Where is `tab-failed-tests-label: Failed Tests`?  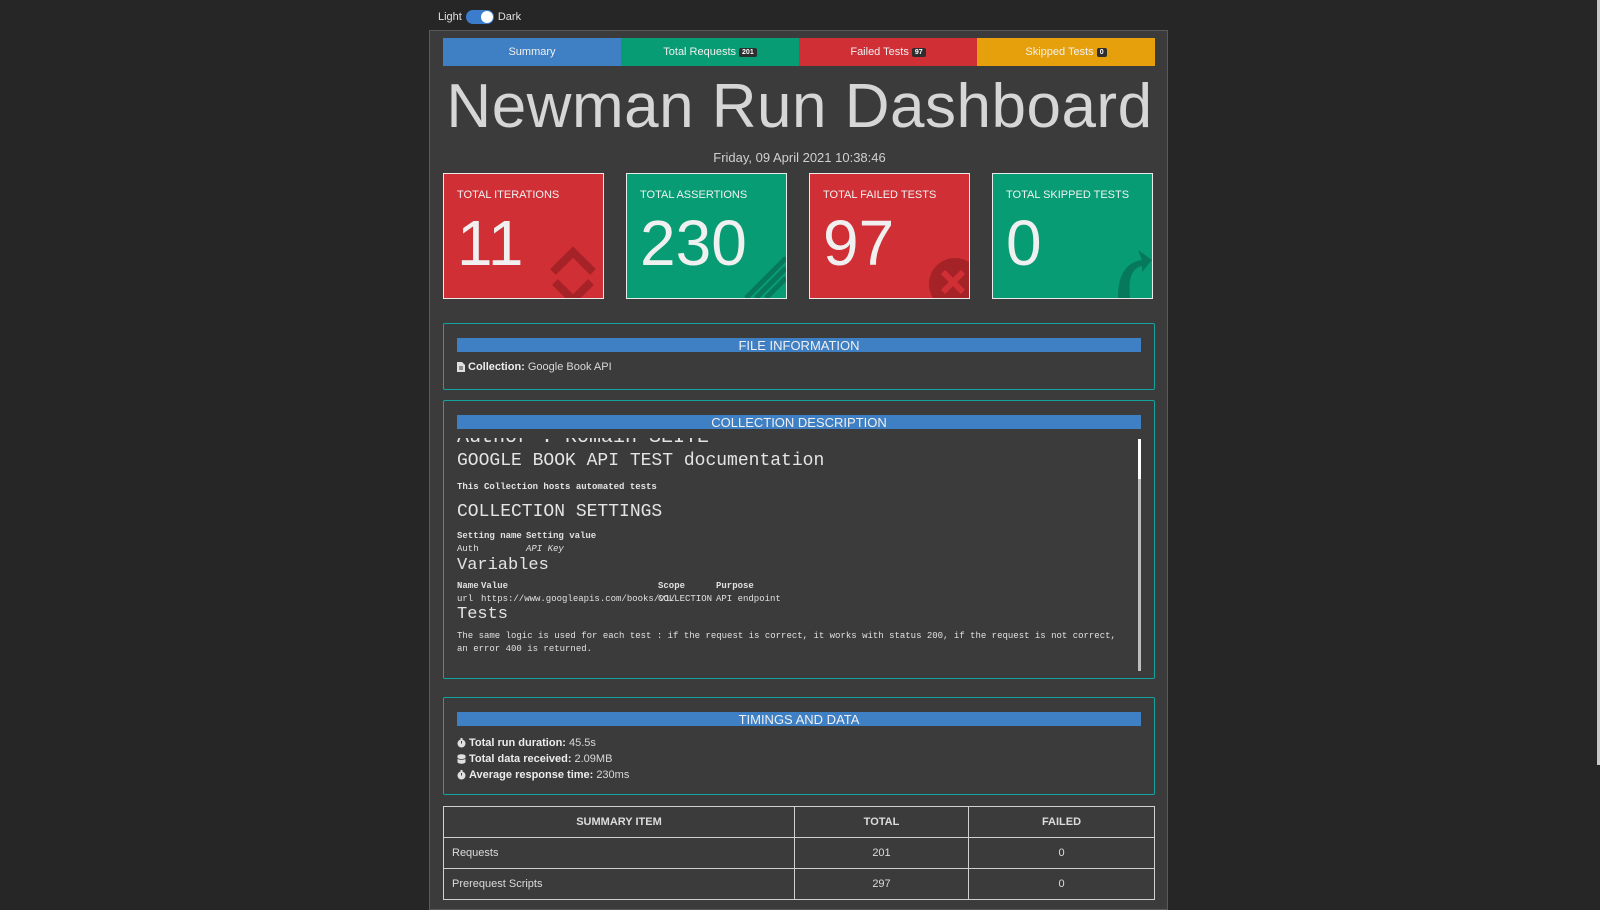
tab-failed-tests-label: Failed Tests is located at coordinates (879, 52).